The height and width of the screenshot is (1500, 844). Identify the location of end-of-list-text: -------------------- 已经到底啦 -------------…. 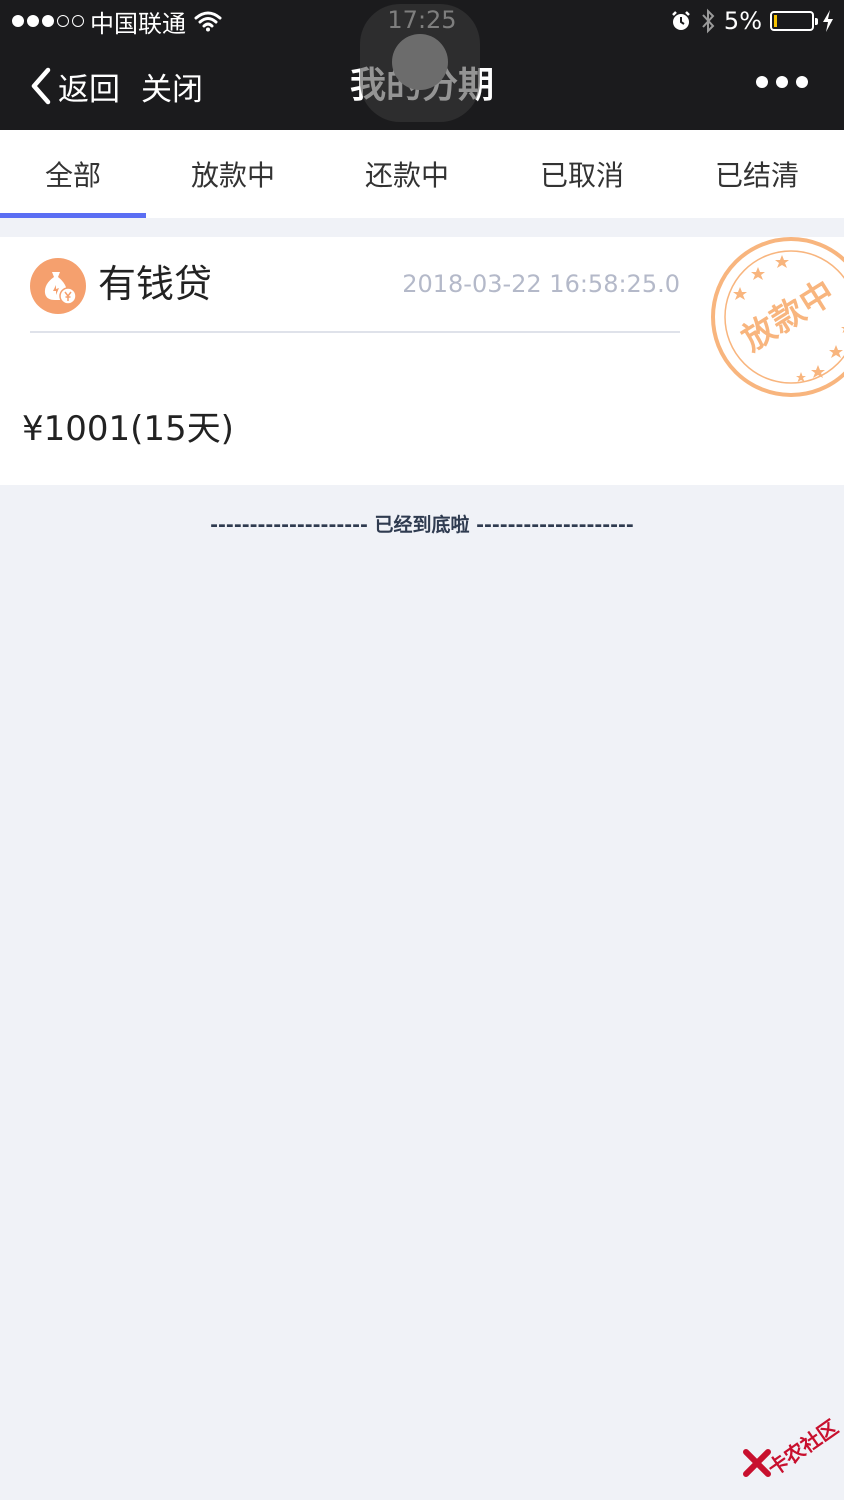
(422, 525).